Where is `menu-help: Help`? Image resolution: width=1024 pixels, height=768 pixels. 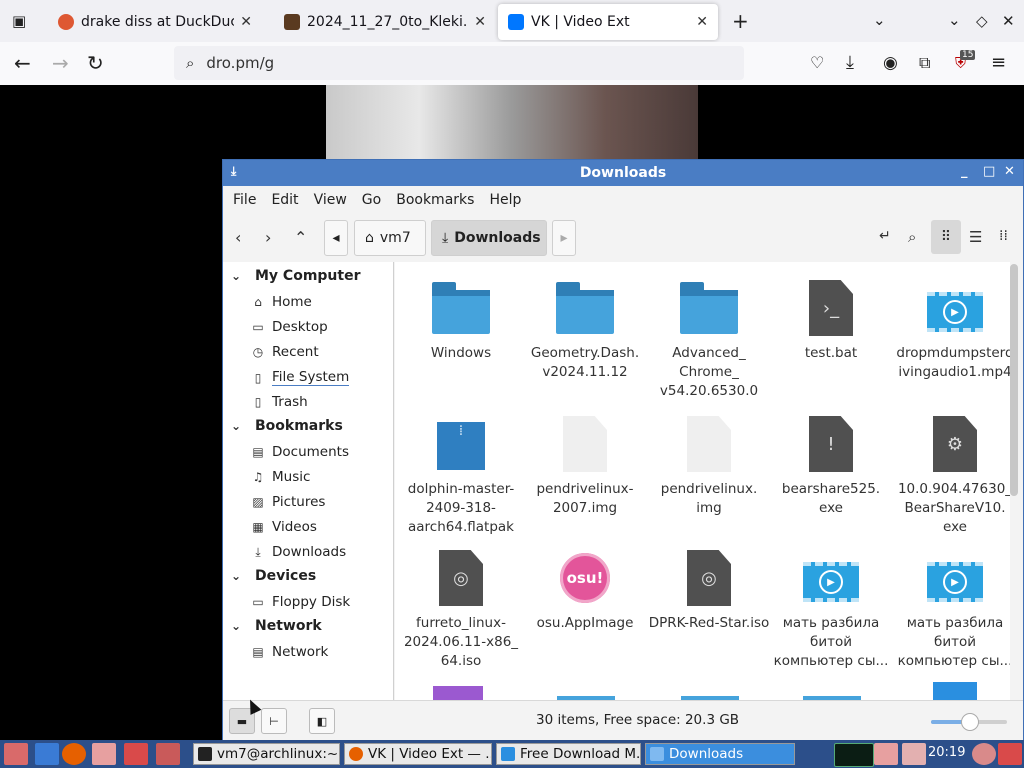 menu-help: Help is located at coordinates (505, 200).